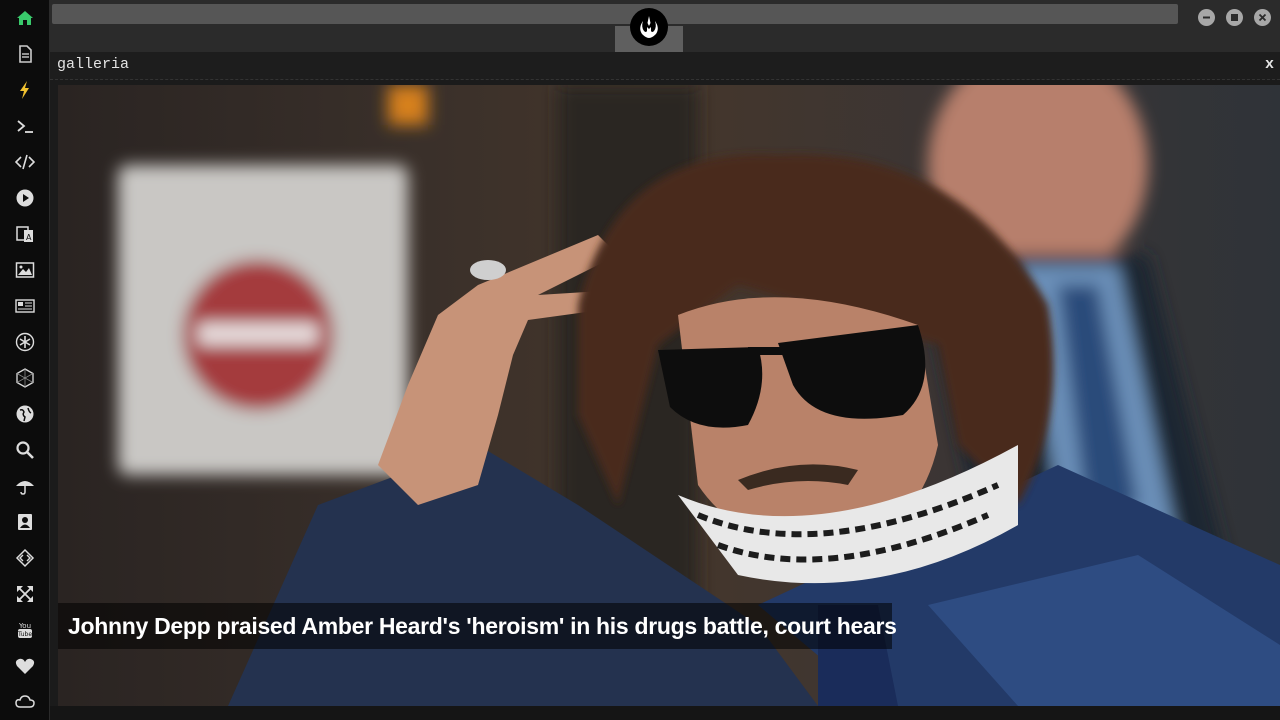 Image resolution: width=1280 pixels, height=720 pixels. I want to click on sidebar-item-home, so click(25, 18).